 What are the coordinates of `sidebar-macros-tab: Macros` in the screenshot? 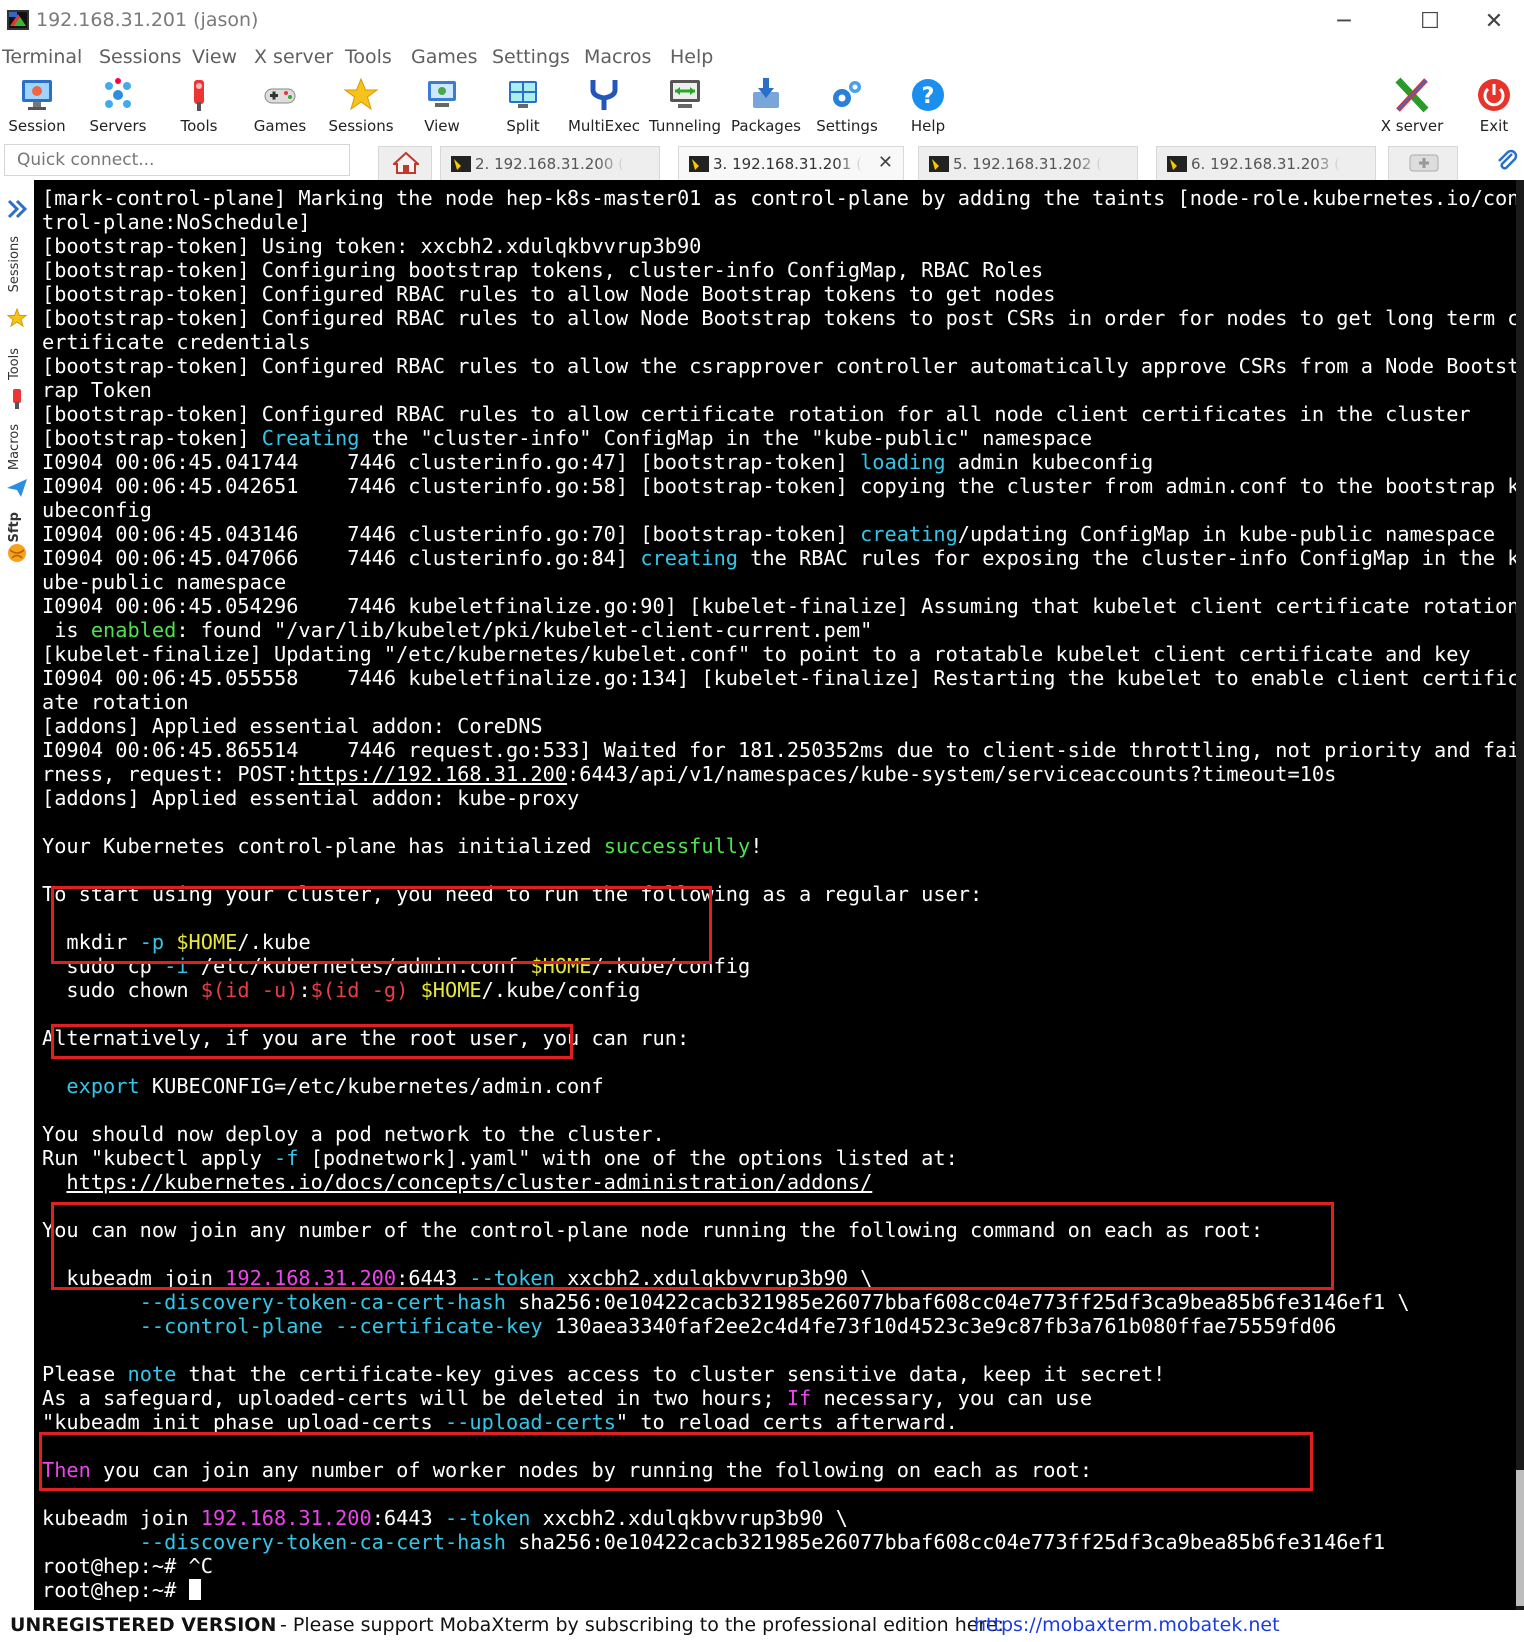 It's located at (14, 447).